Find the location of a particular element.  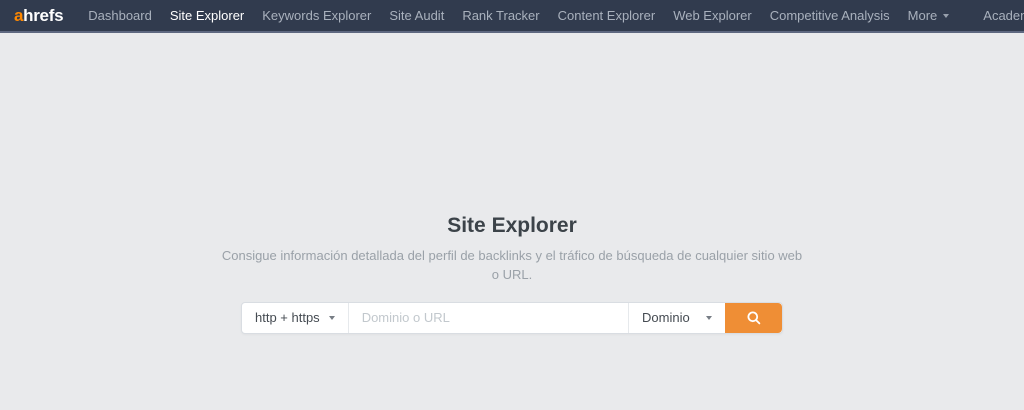

nav-content-explorer: Content Explorer is located at coordinates (607, 16).